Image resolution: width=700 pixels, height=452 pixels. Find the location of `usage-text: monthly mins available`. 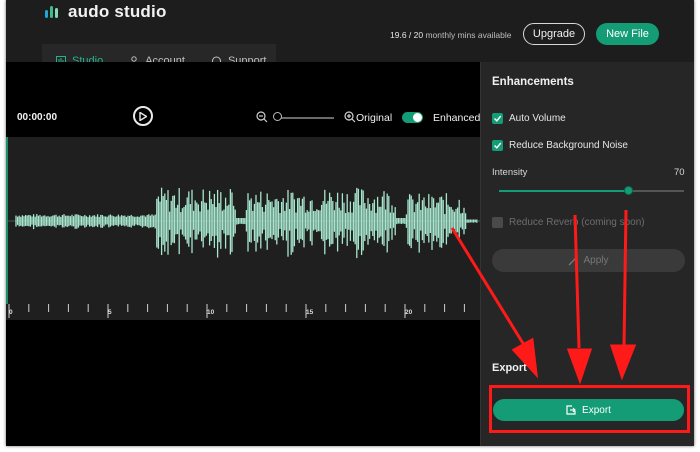

usage-text: monthly mins available is located at coordinates (468, 35).